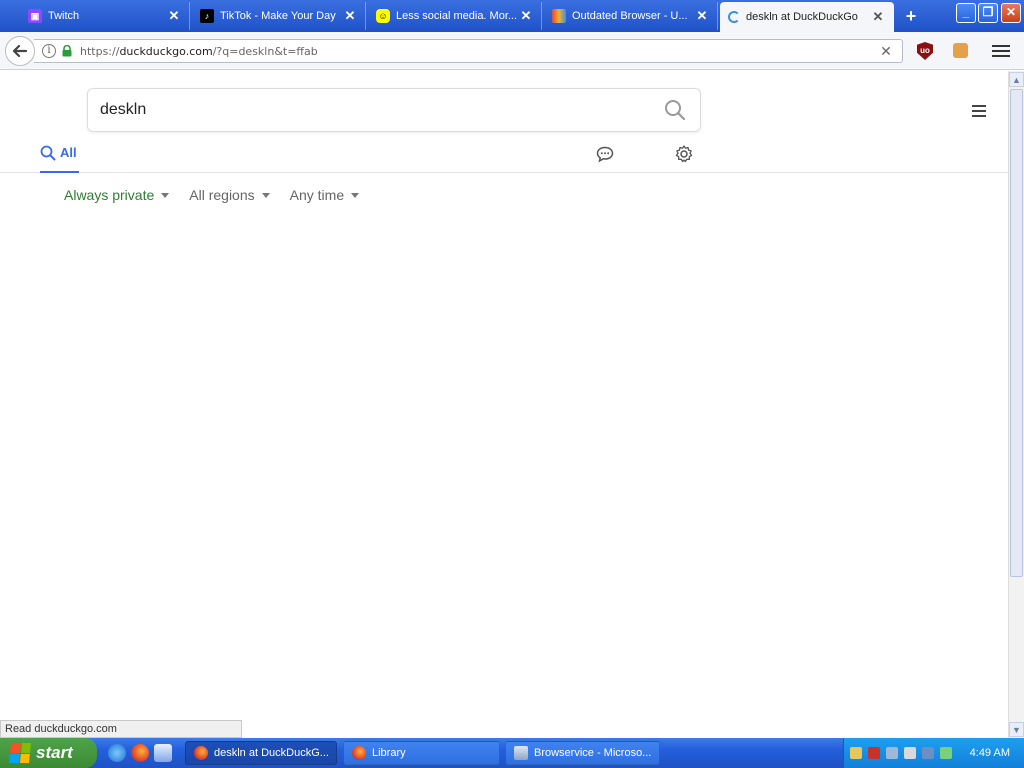 The image size is (1024, 768). What do you see at coordinates (989, 753) in the screenshot?
I see `clock: 4:49 AM` at bounding box center [989, 753].